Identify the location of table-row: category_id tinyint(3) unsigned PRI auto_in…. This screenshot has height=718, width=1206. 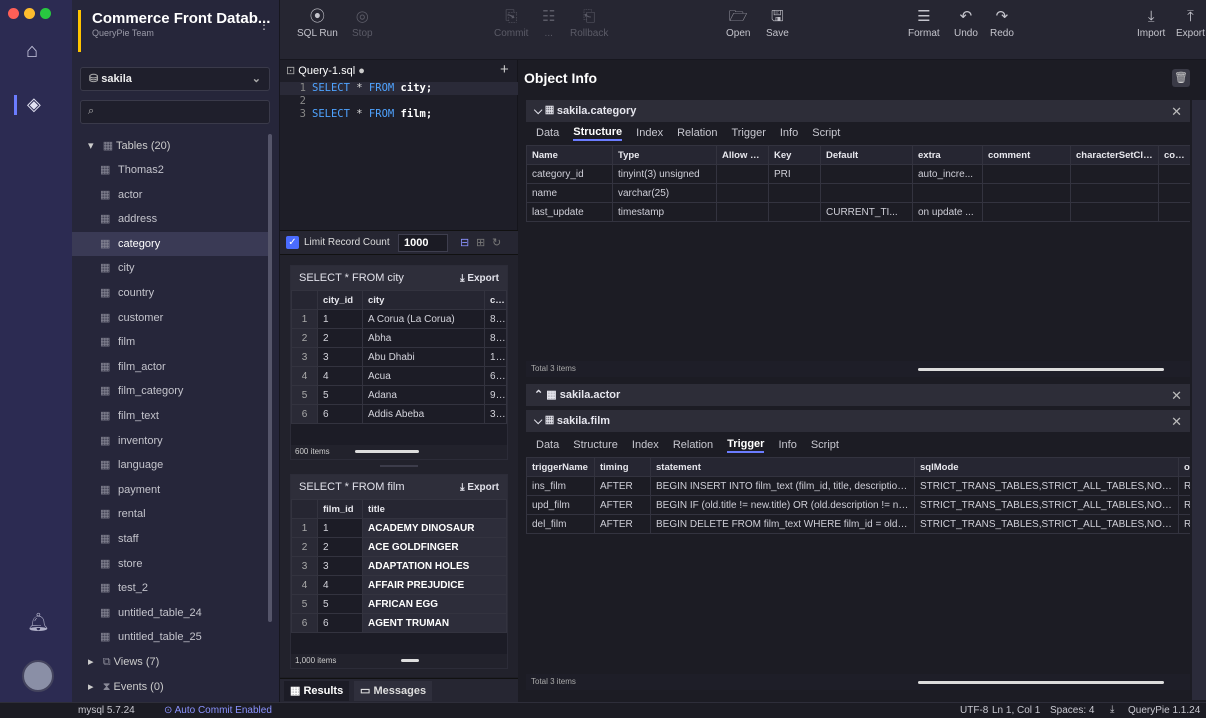
(858, 174).